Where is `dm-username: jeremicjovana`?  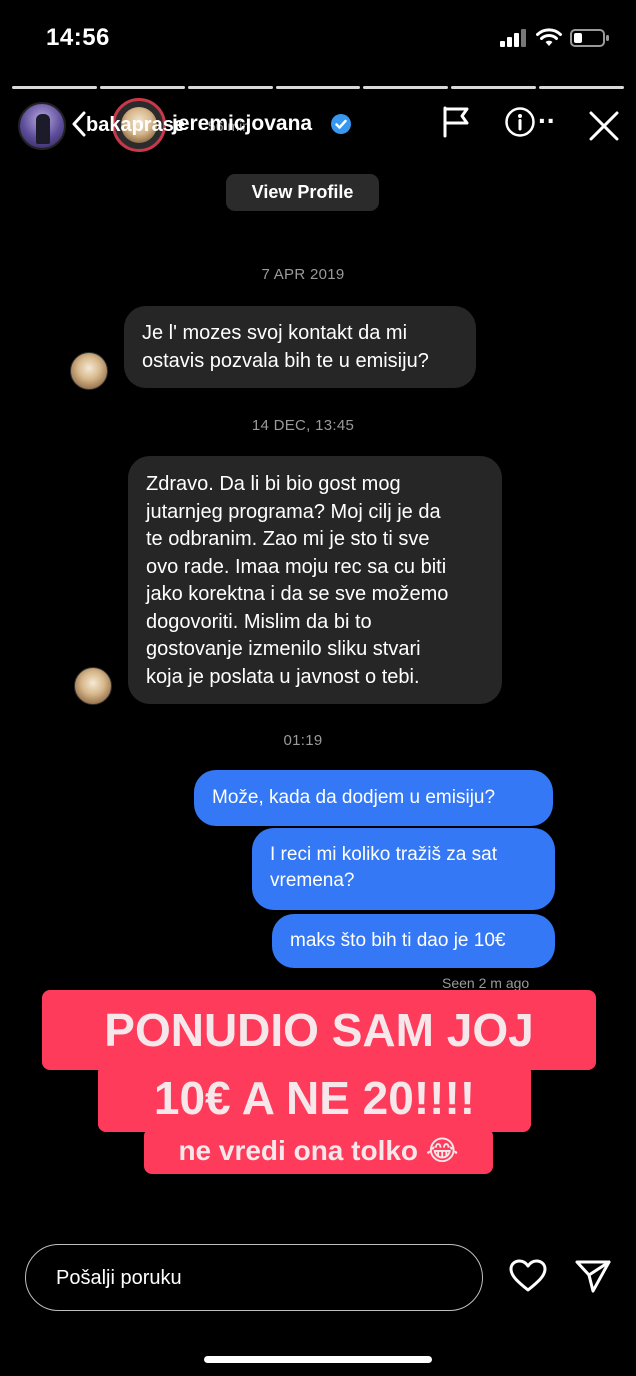 dm-username: jeremicjovana is located at coordinates (242, 123).